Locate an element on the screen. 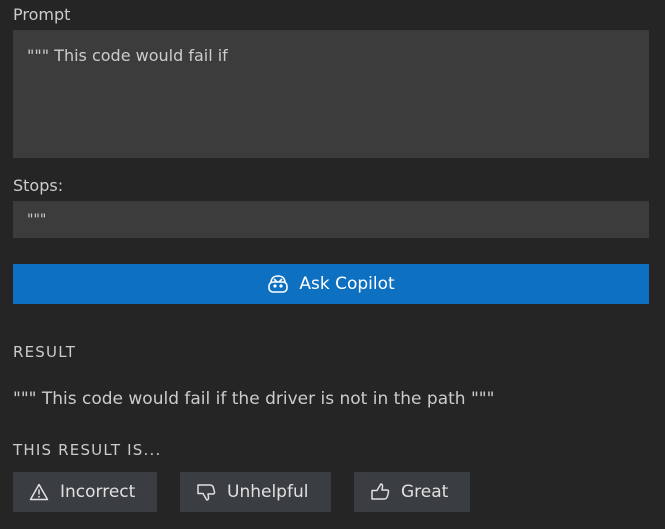  stops-label: Stops: is located at coordinates (38, 185).